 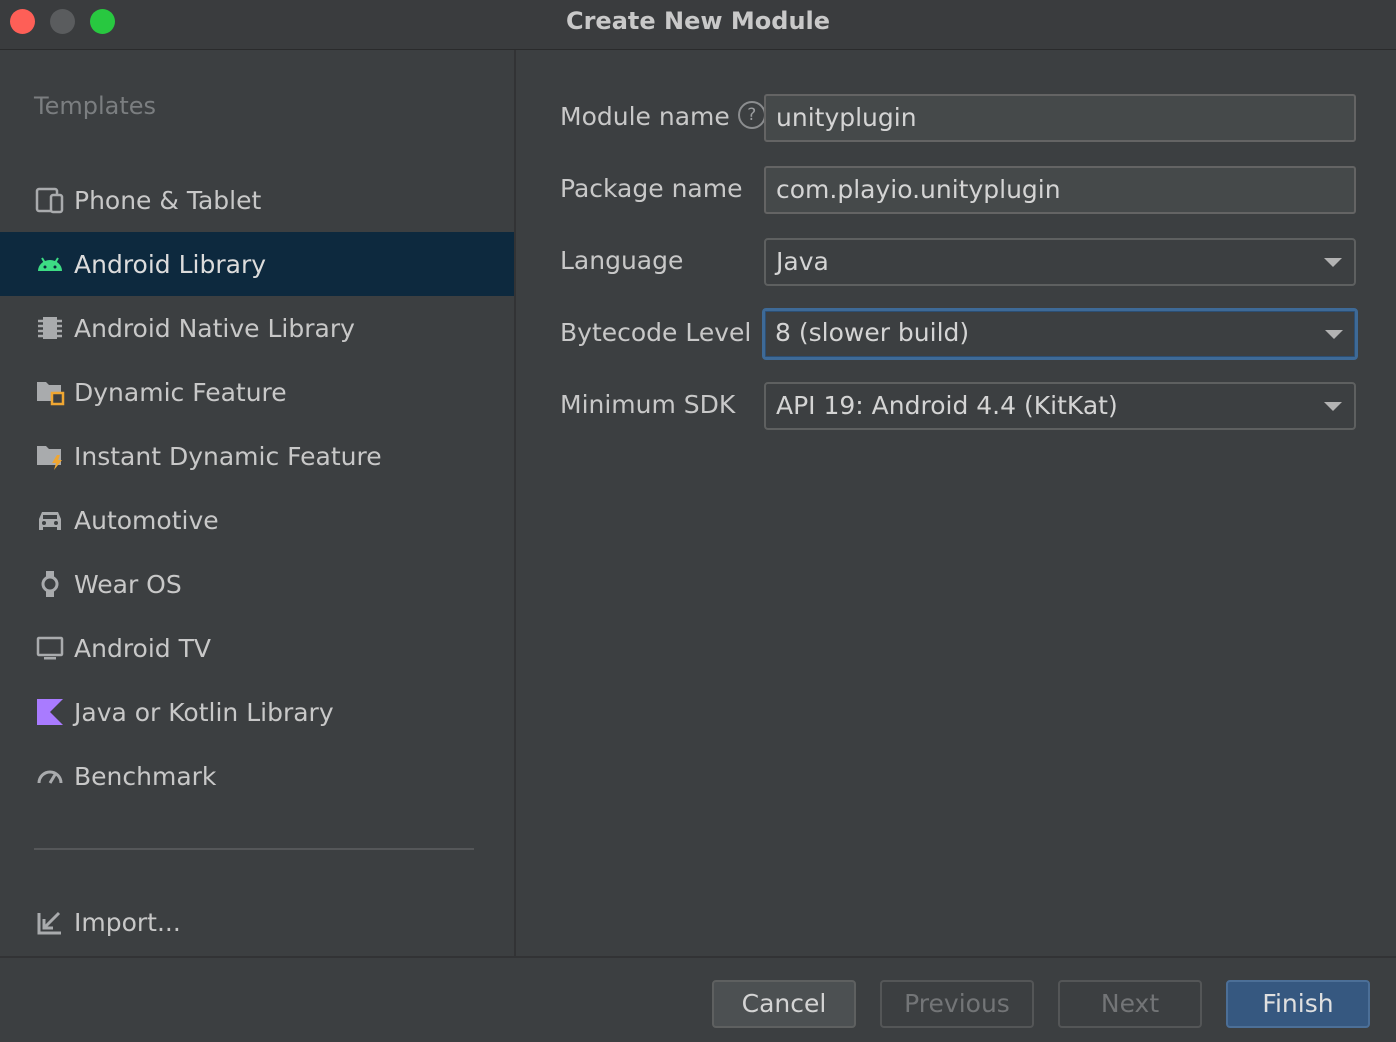 I want to click on language-label: Language, so click(x=622, y=260).